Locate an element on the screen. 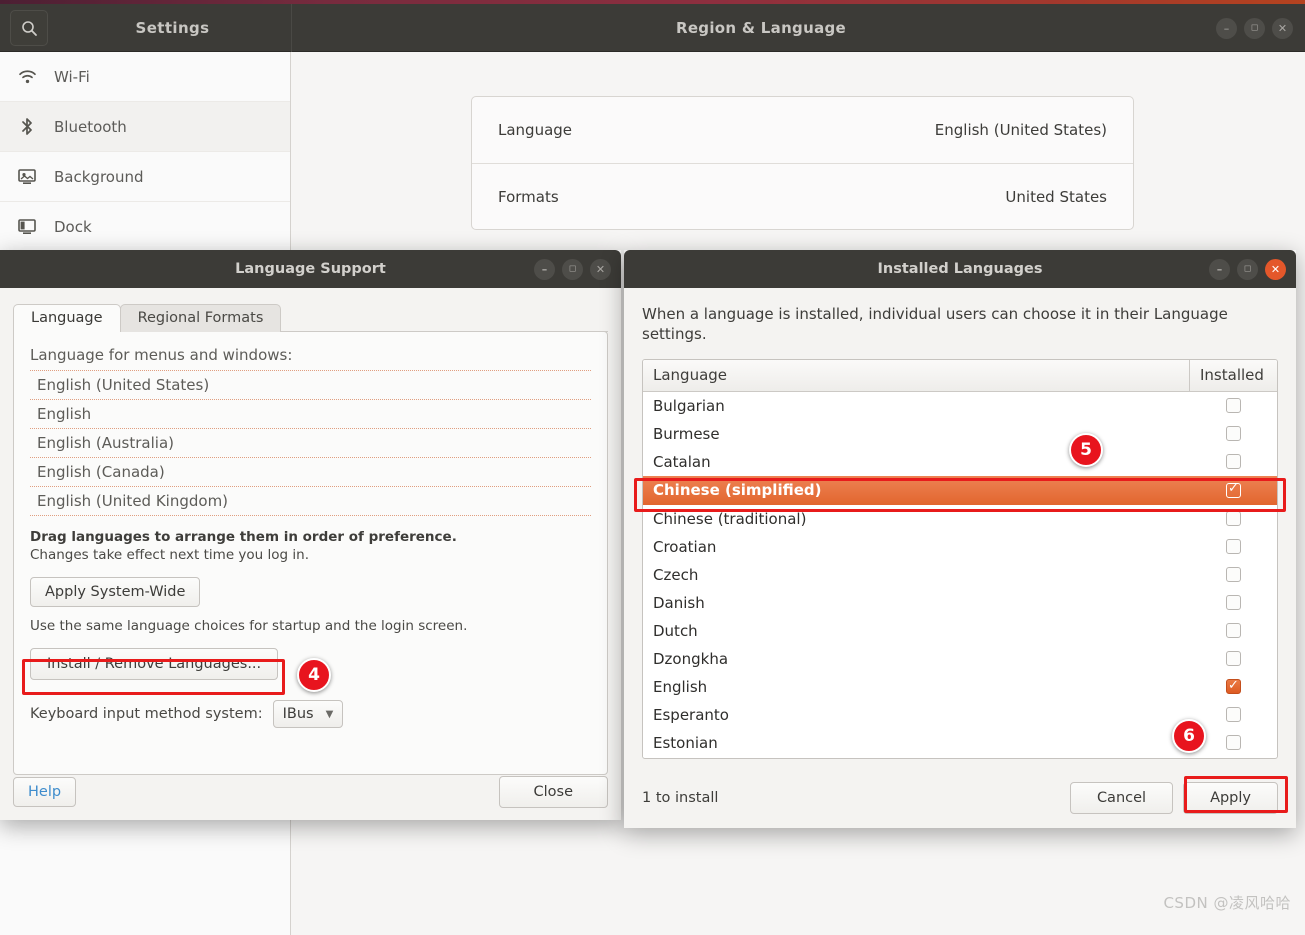  table-row: Chinese (simplified) is located at coordinates (960, 490).